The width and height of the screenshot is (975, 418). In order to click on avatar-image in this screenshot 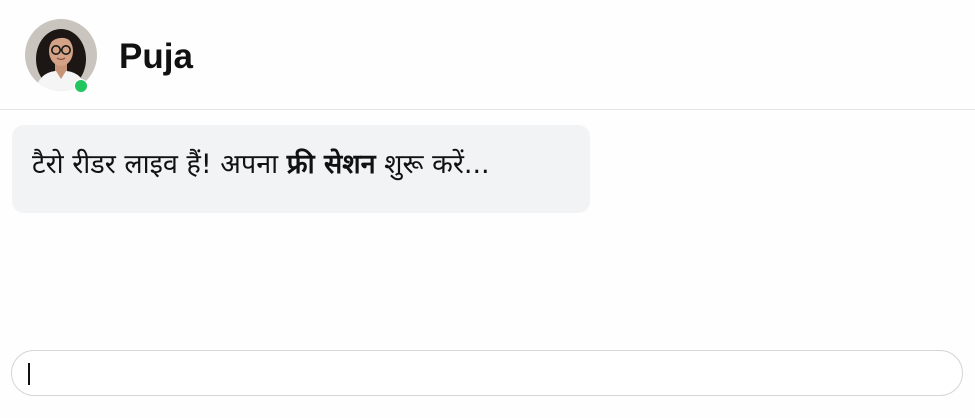, I will do `click(61, 55)`.